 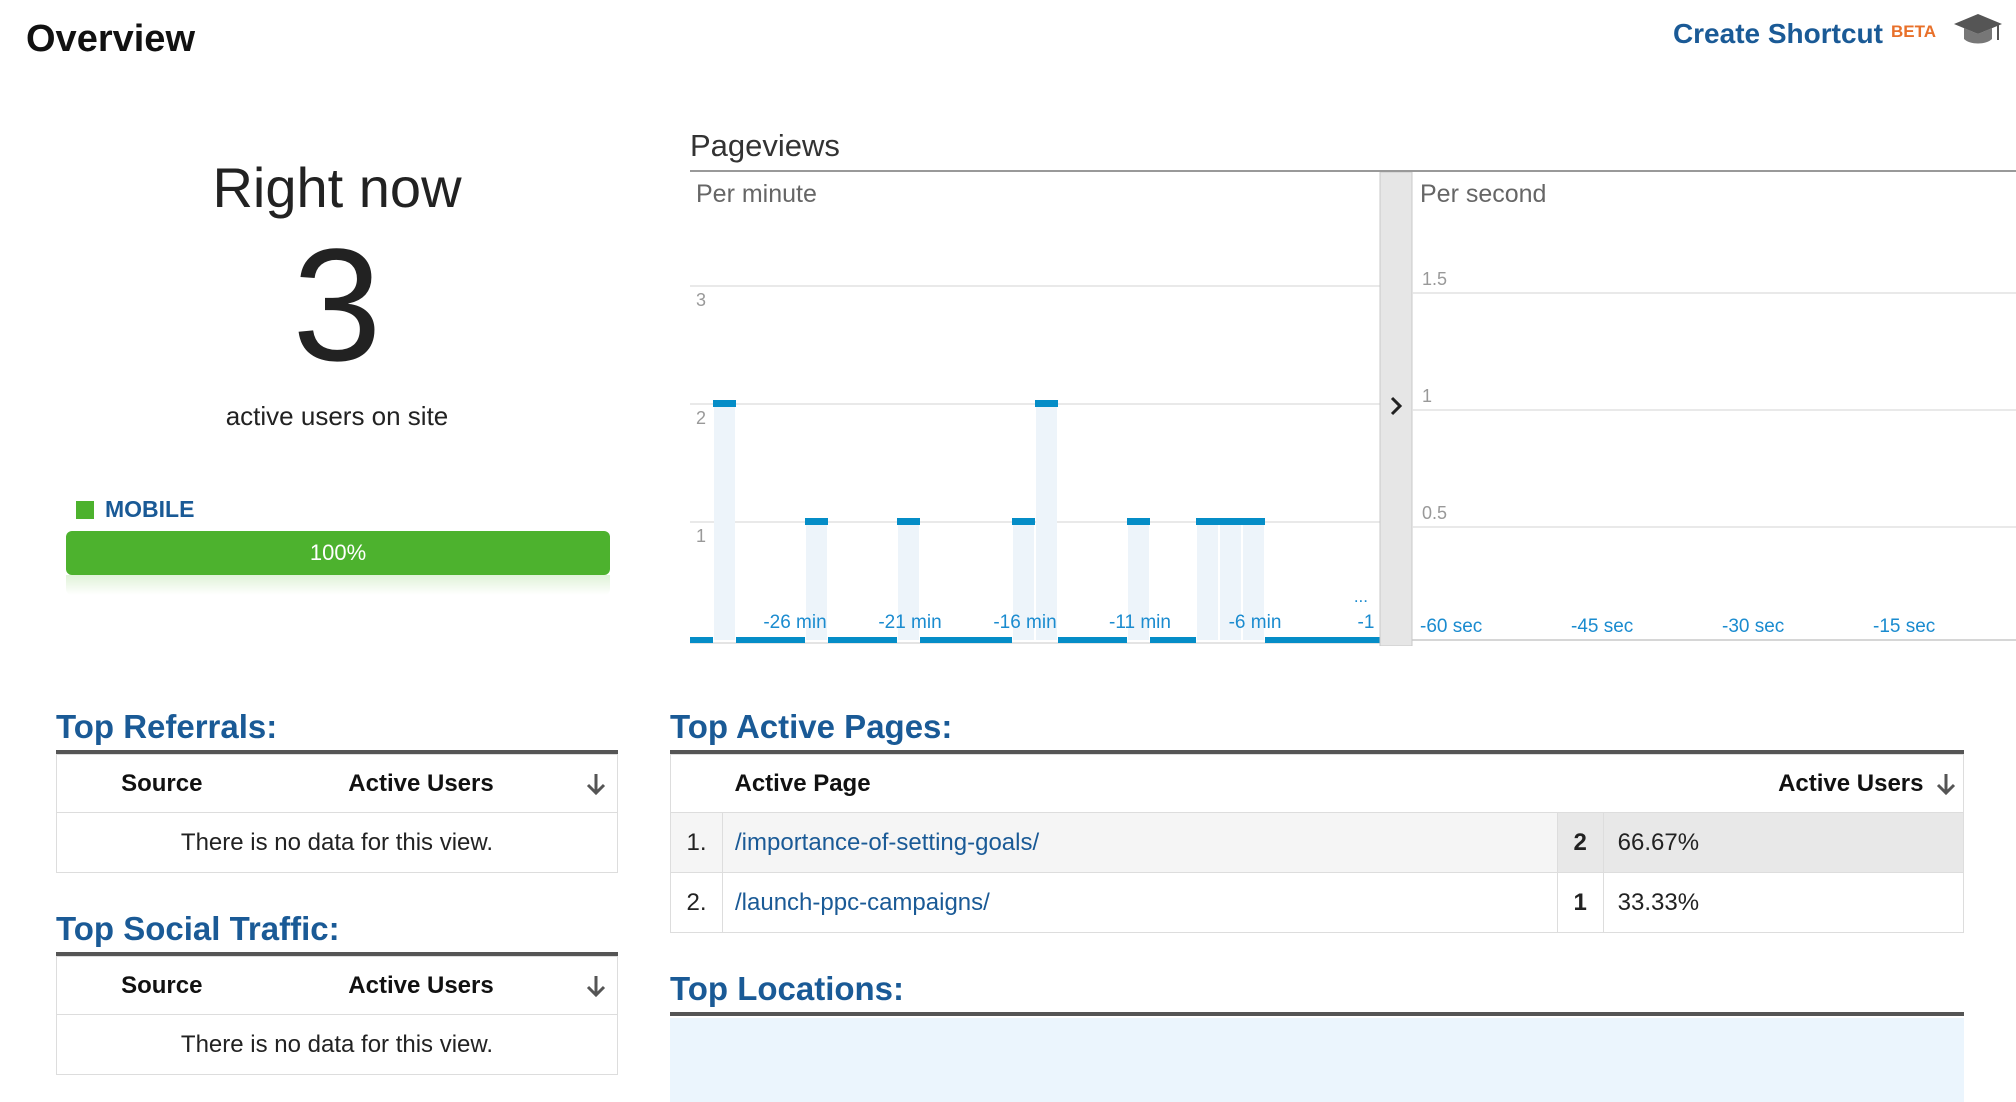 What do you see at coordinates (1366, 622) in the screenshot?
I see `x-tick-label: -1` at bounding box center [1366, 622].